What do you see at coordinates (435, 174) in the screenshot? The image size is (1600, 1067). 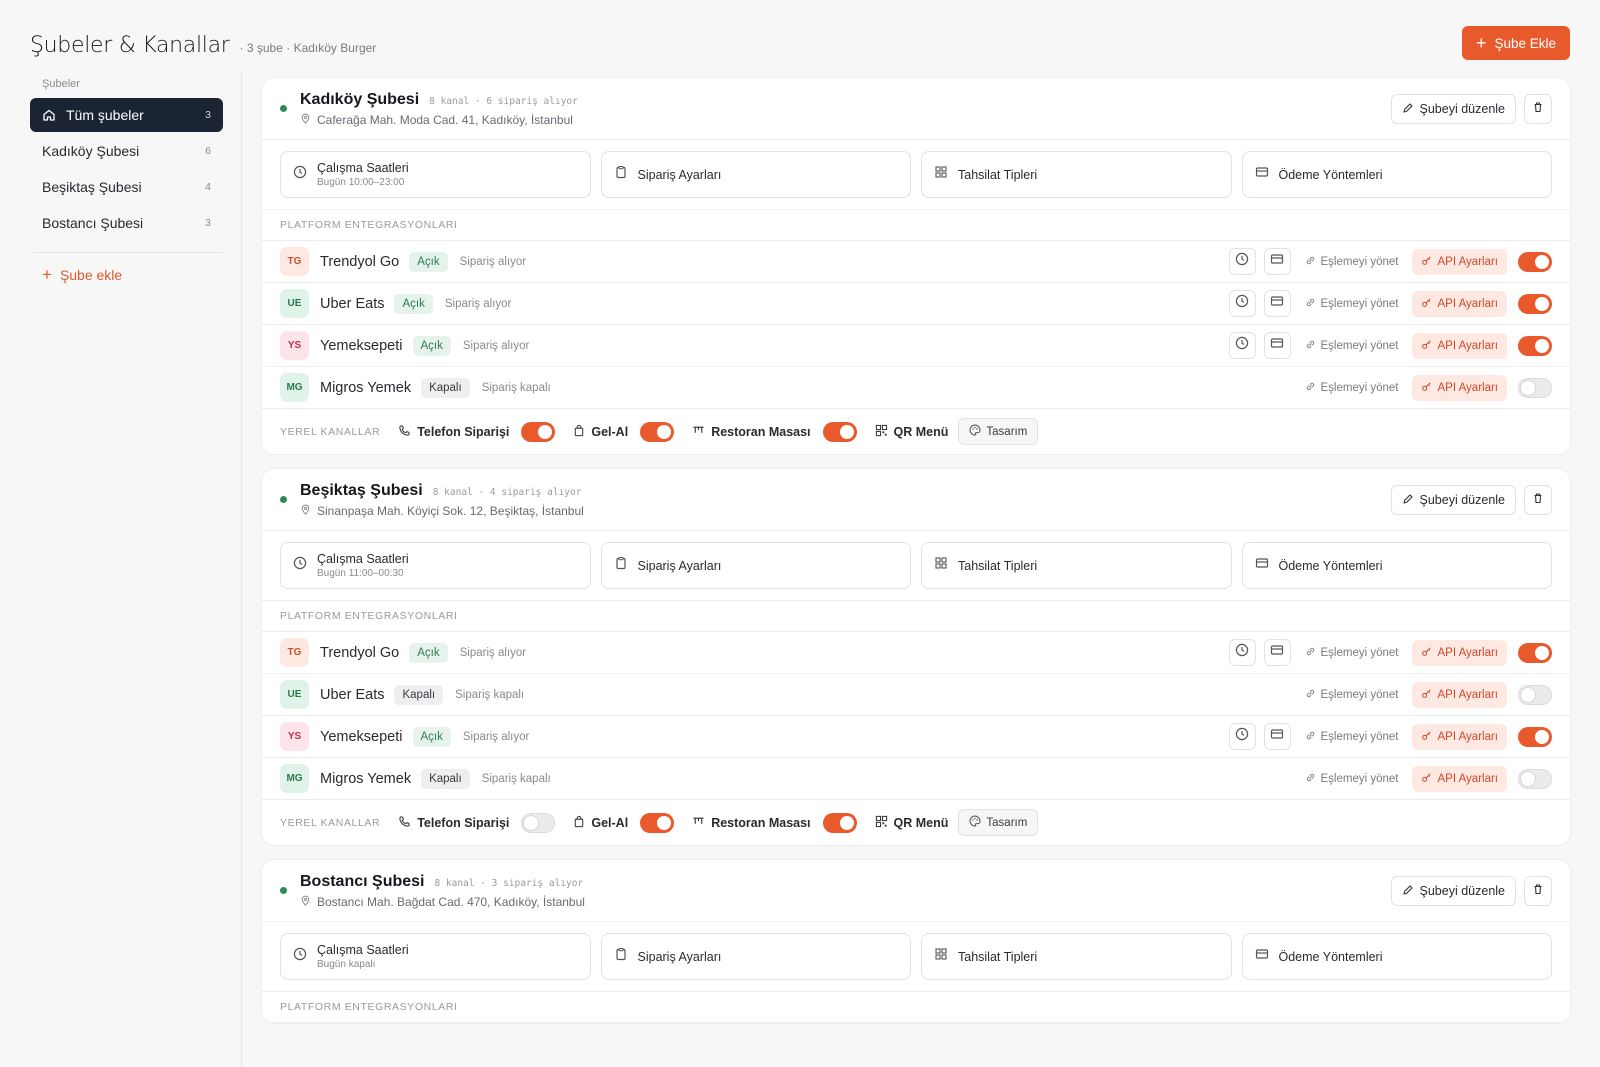 I see `work-hours-card: Çalışma Saatleri Bugün 10:00–23:00` at bounding box center [435, 174].